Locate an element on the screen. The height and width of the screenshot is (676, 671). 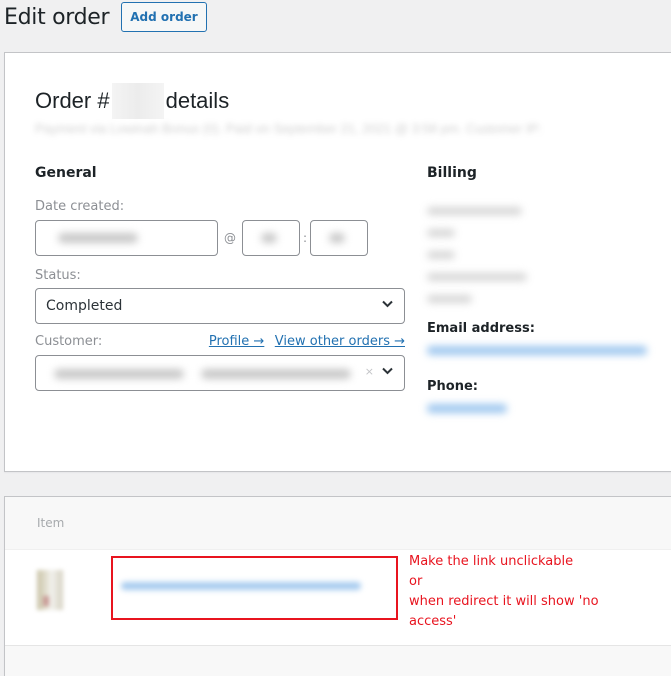
order-heading: Order # details is located at coordinates (132, 101).